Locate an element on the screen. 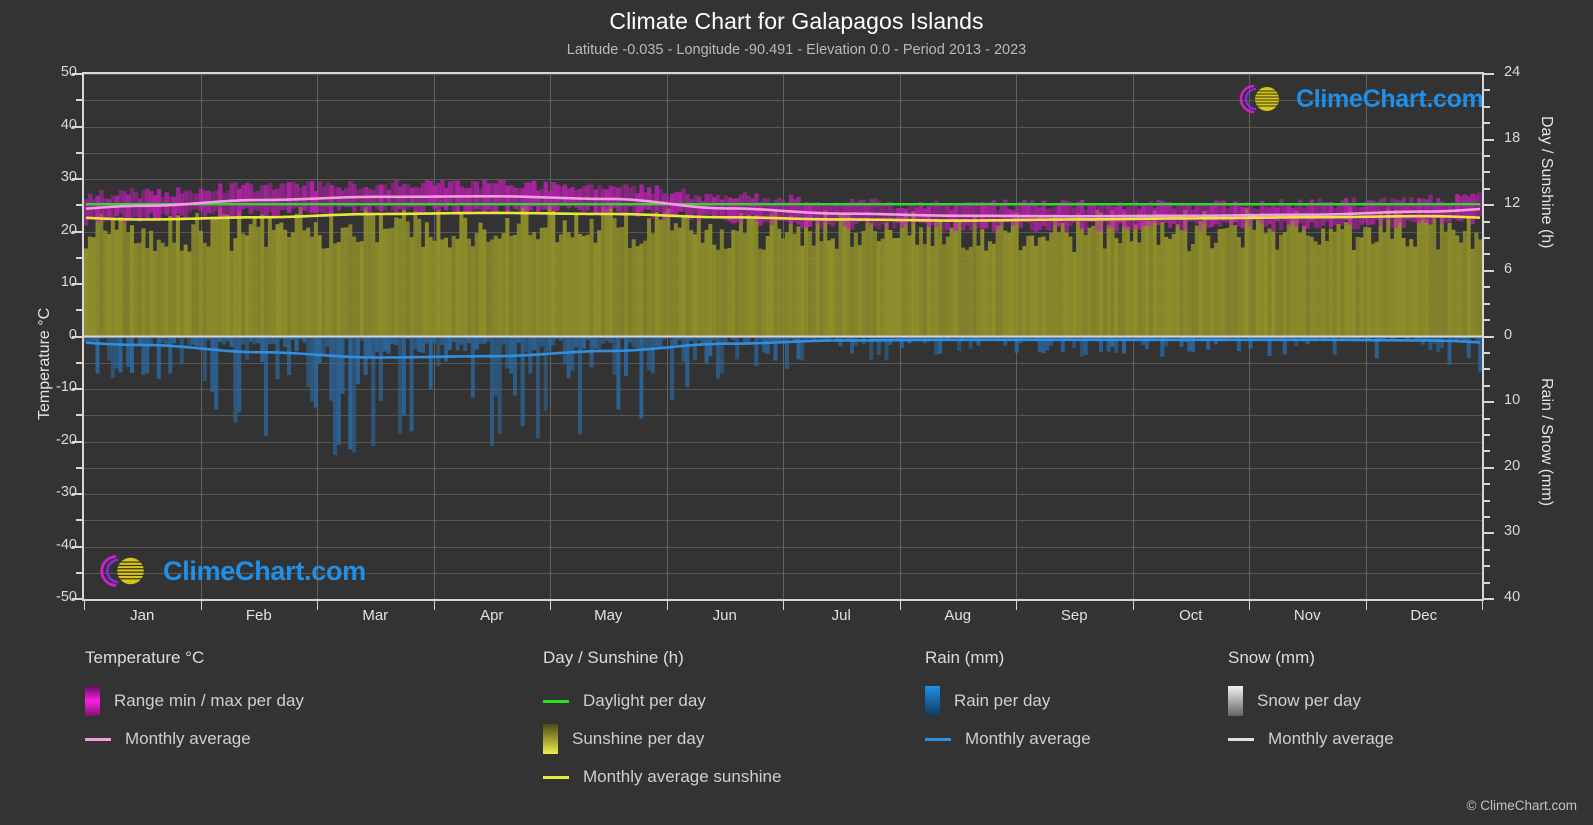  legend-item-sunshine: Sunshine per day is located at coordinates (662, 739).